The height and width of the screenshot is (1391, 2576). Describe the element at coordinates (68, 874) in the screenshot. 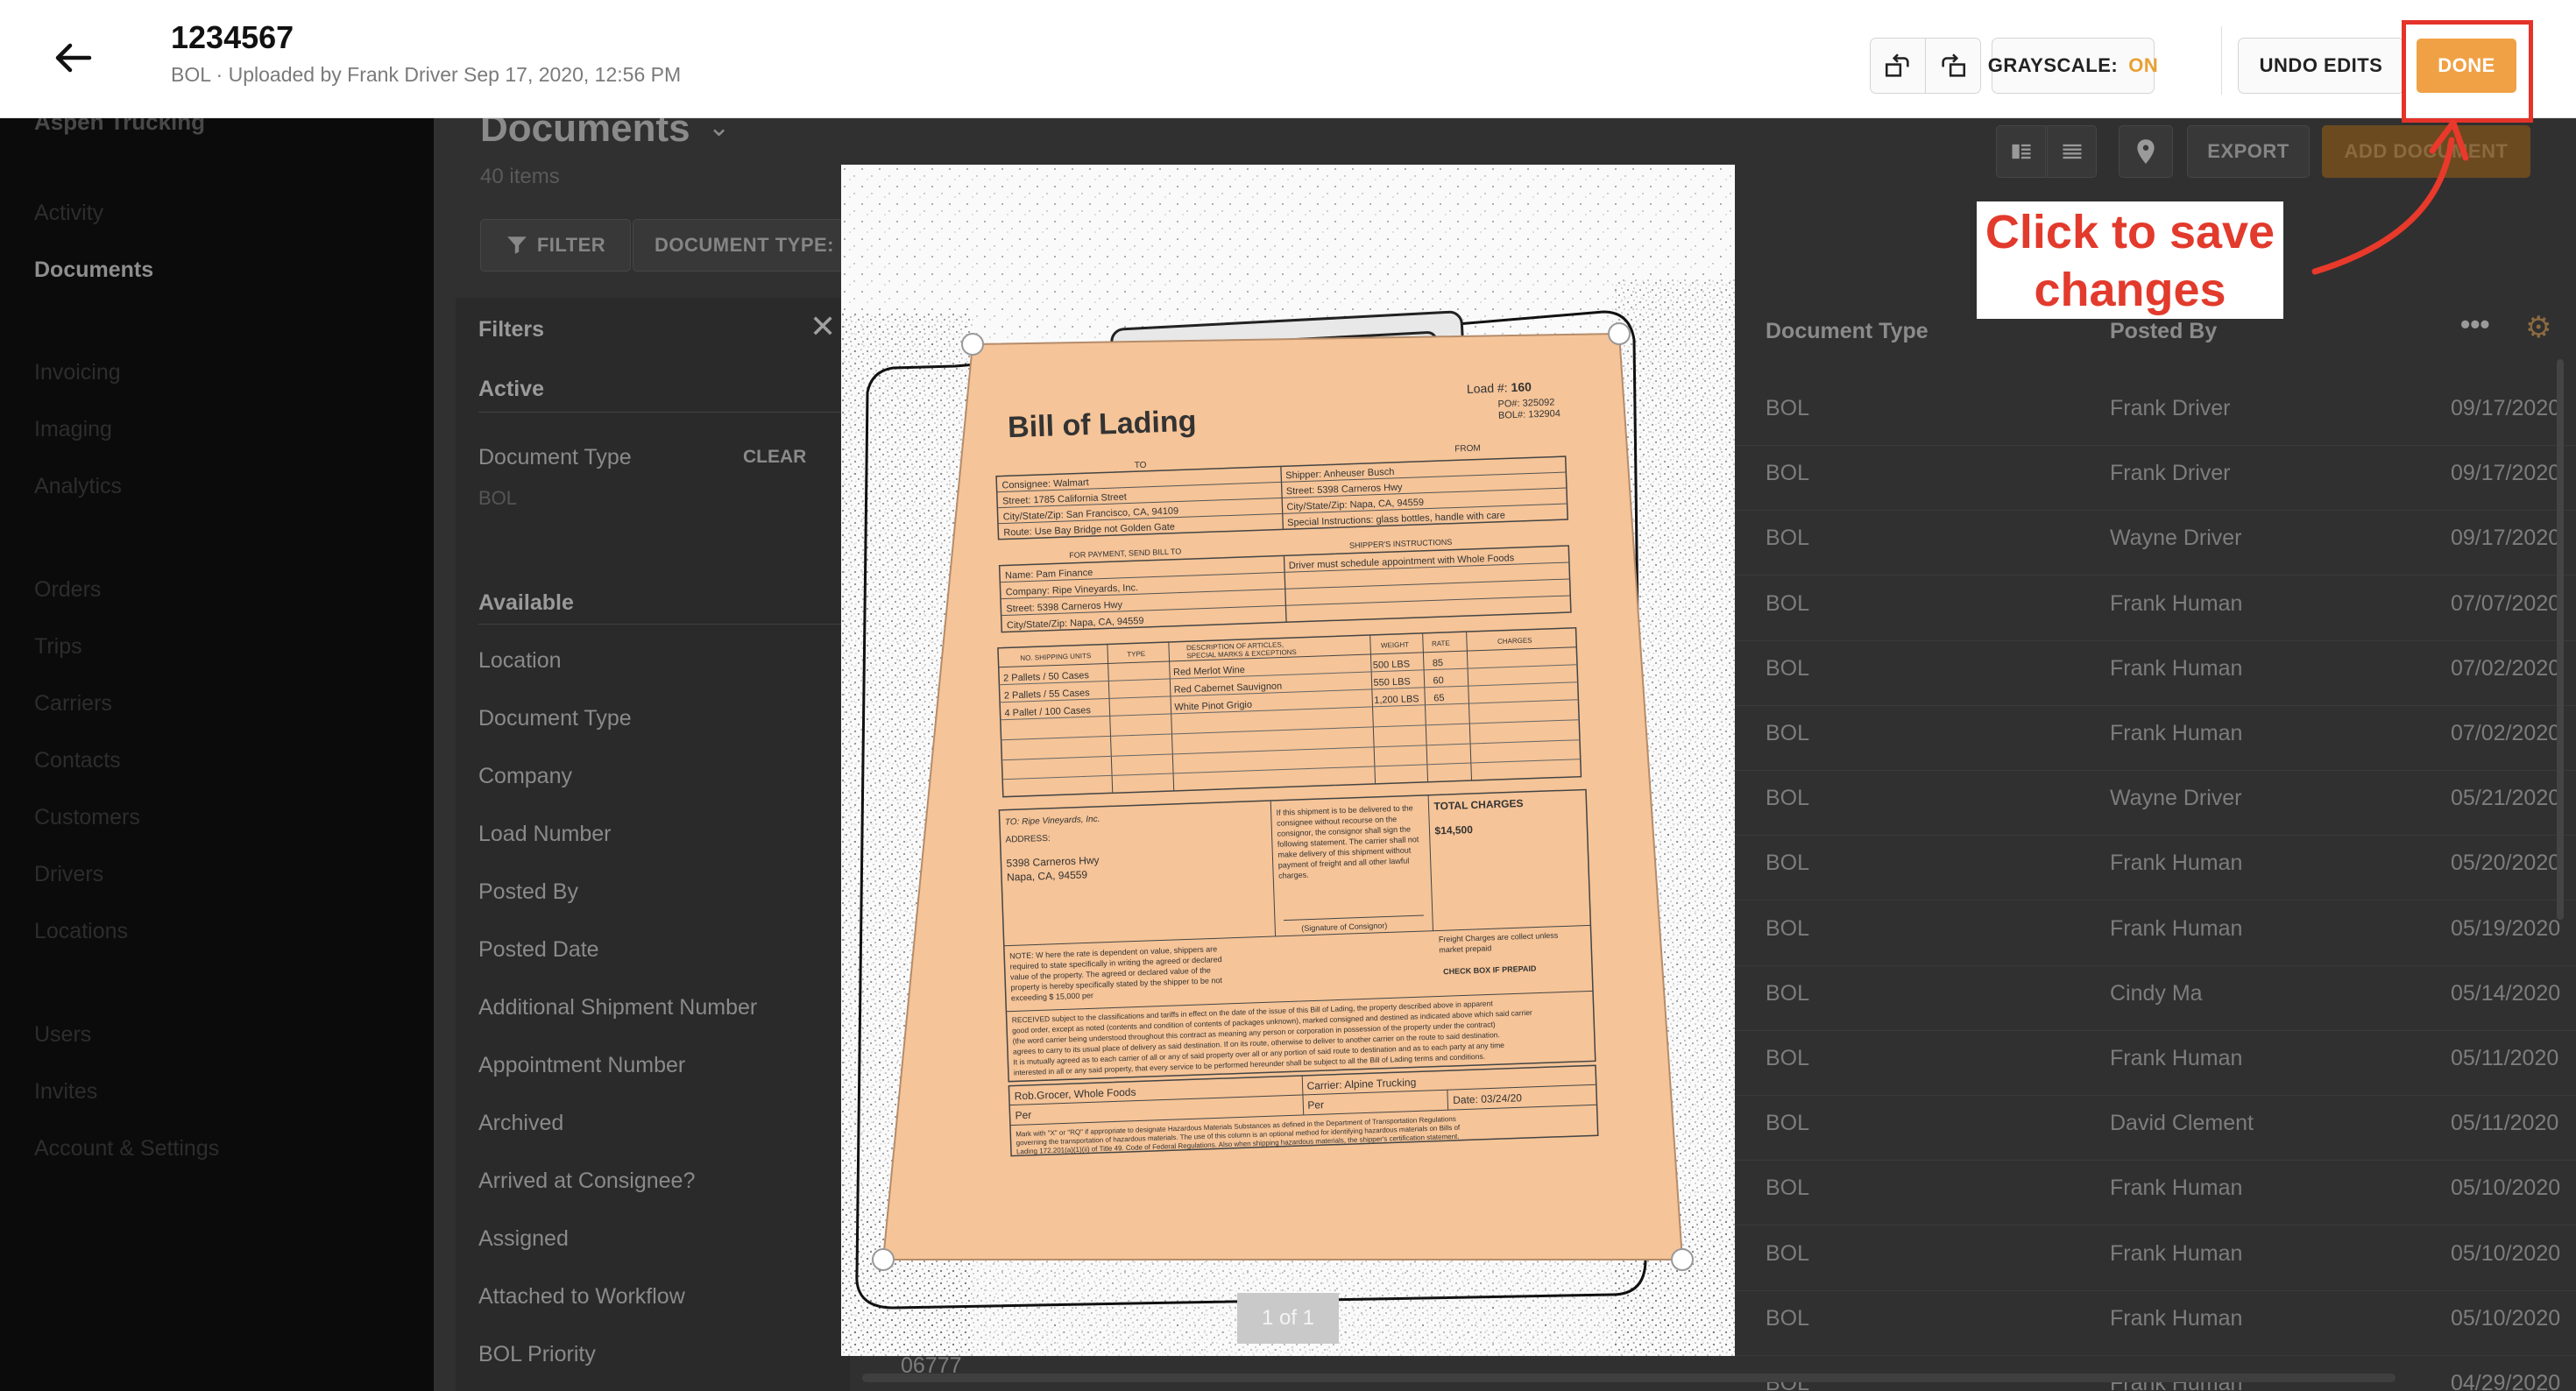

I see `sidebar-item-drivers: Drivers` at that location.